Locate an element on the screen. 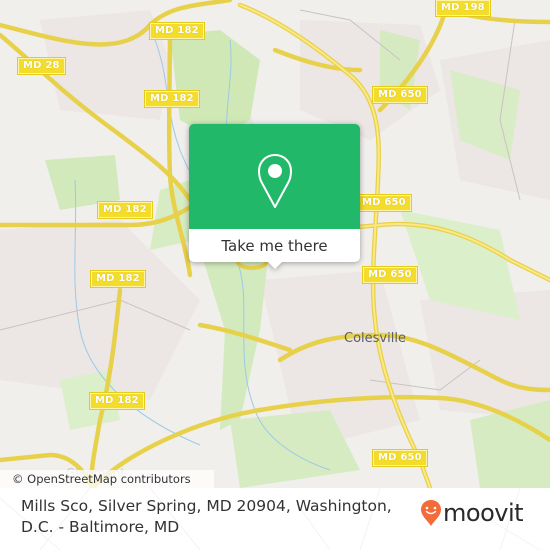 This screenshot has height=550, width=550. road-label-md-28: MD 28 is located at coordinates (41, 66).